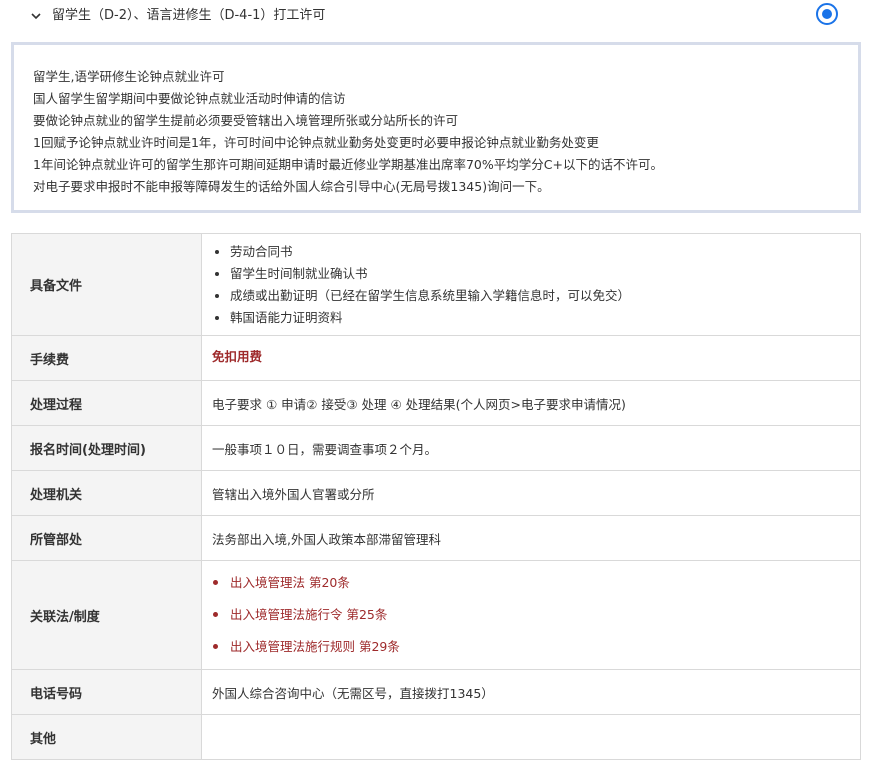 This screenshot has width=871, height=764. I want to click on document-item: 劳动合同书, so click(545, 252).